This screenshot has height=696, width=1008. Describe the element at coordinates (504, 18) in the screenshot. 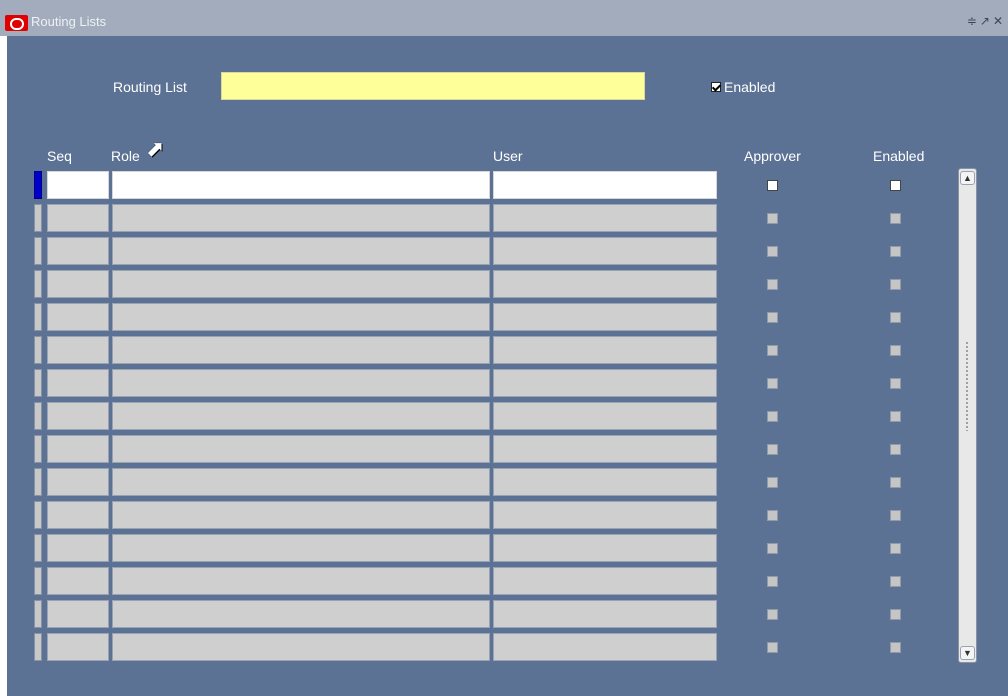

I see `title-bar: Routing Lists ≑↗✕` at that location.